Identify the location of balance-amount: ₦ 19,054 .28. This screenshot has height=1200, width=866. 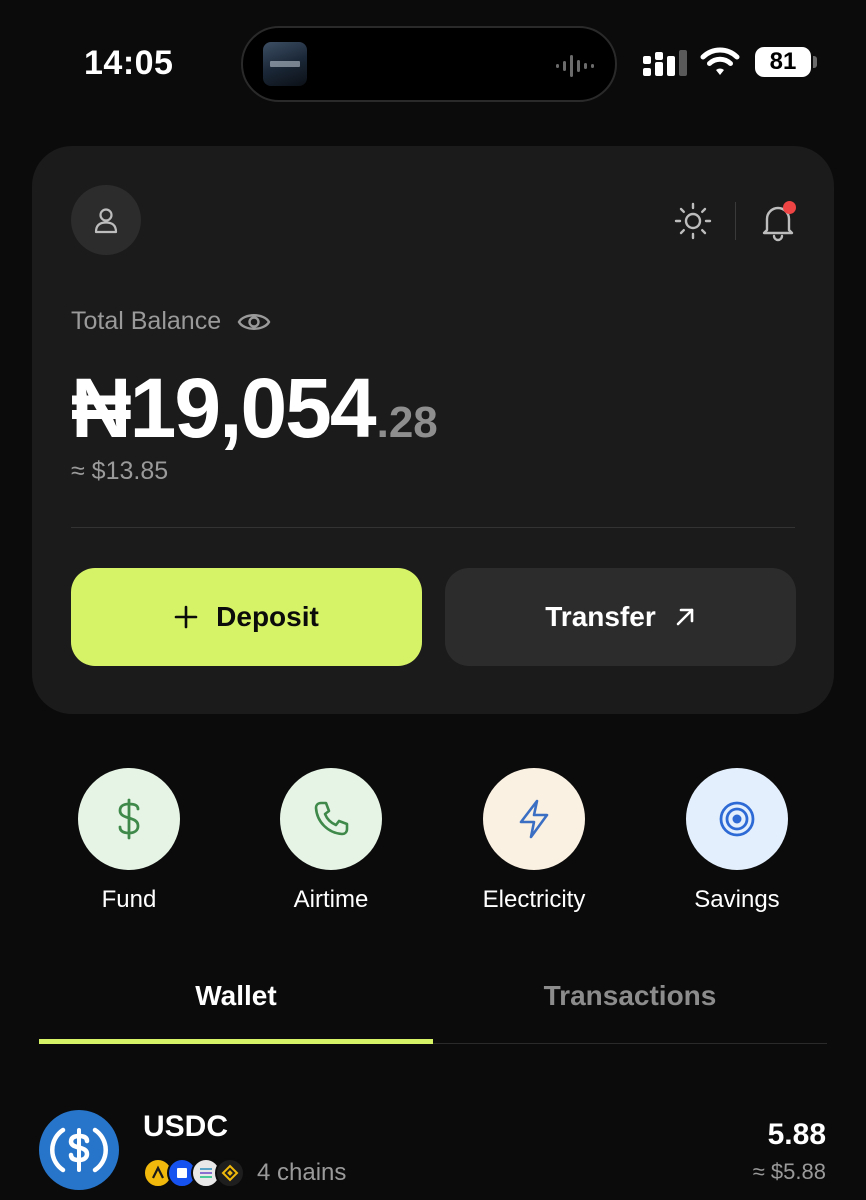
(254, 408).